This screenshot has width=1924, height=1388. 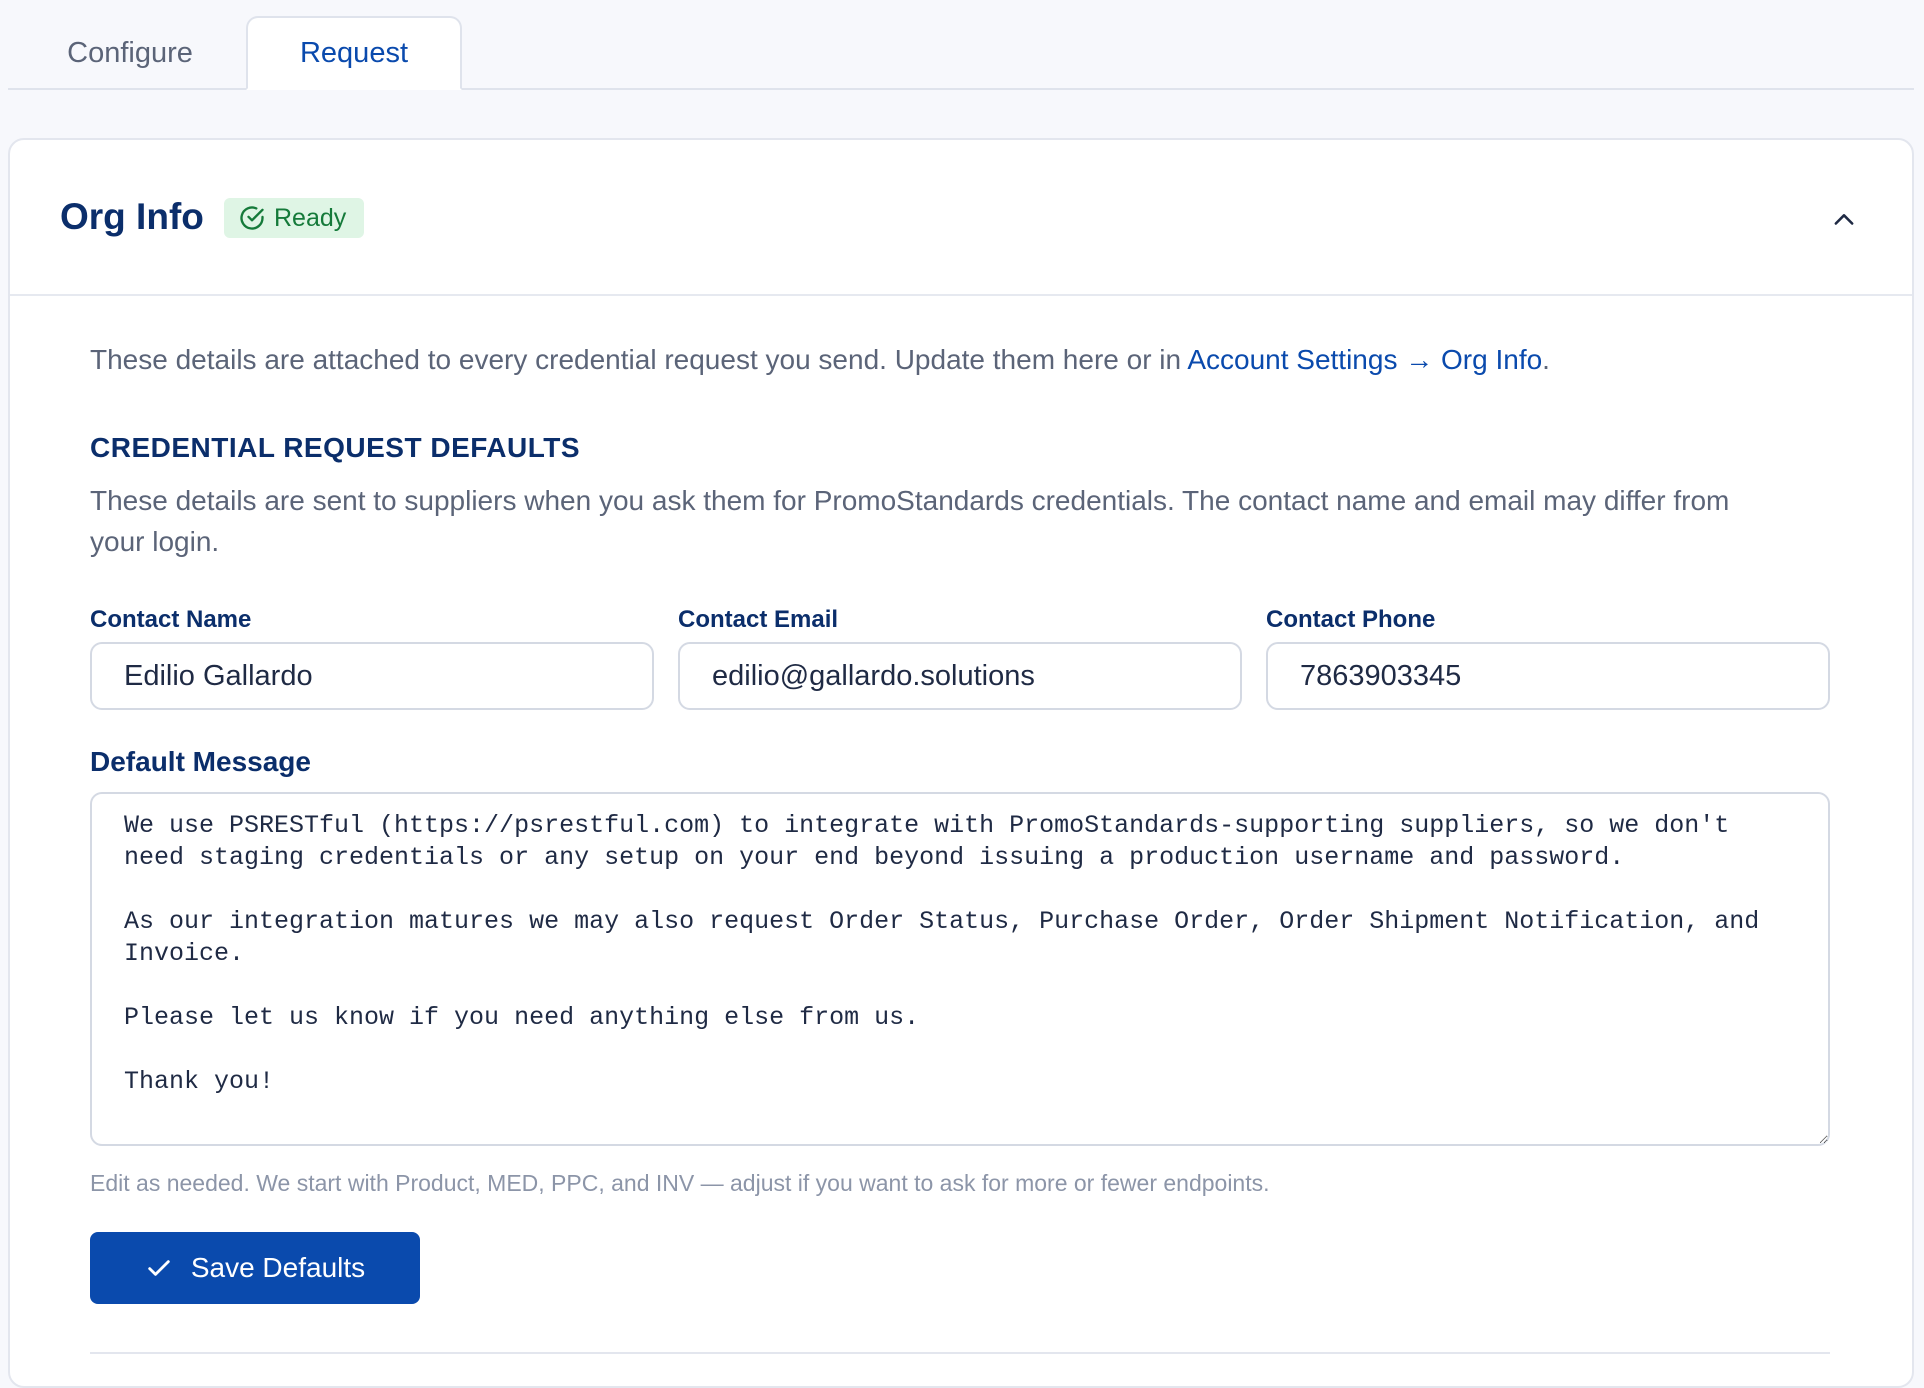 I want to click on collapse-button, so click(x=1844, y=220).